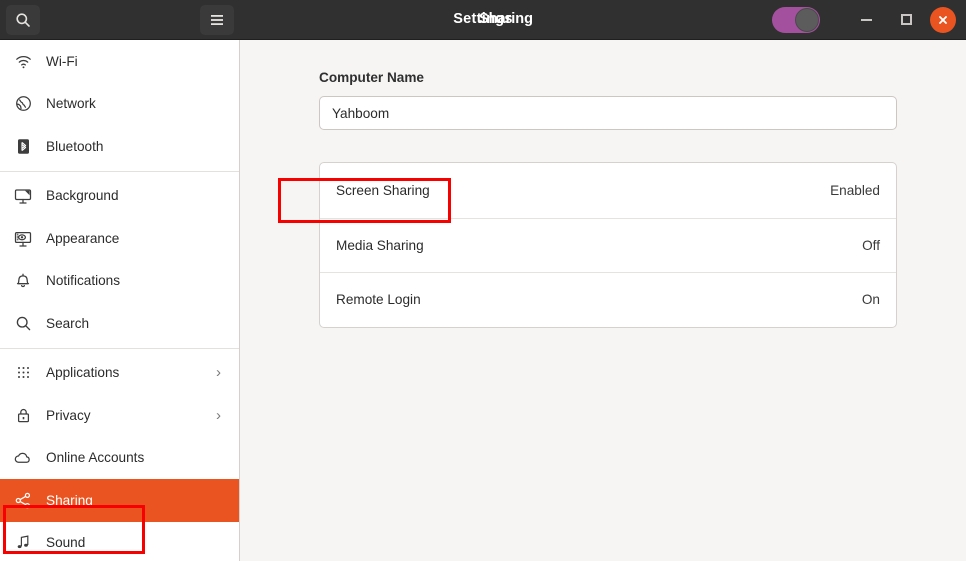 Image resolution: width=966 pixels, height=561 pixels. I want to click on lock-icon, so click(23, 415).